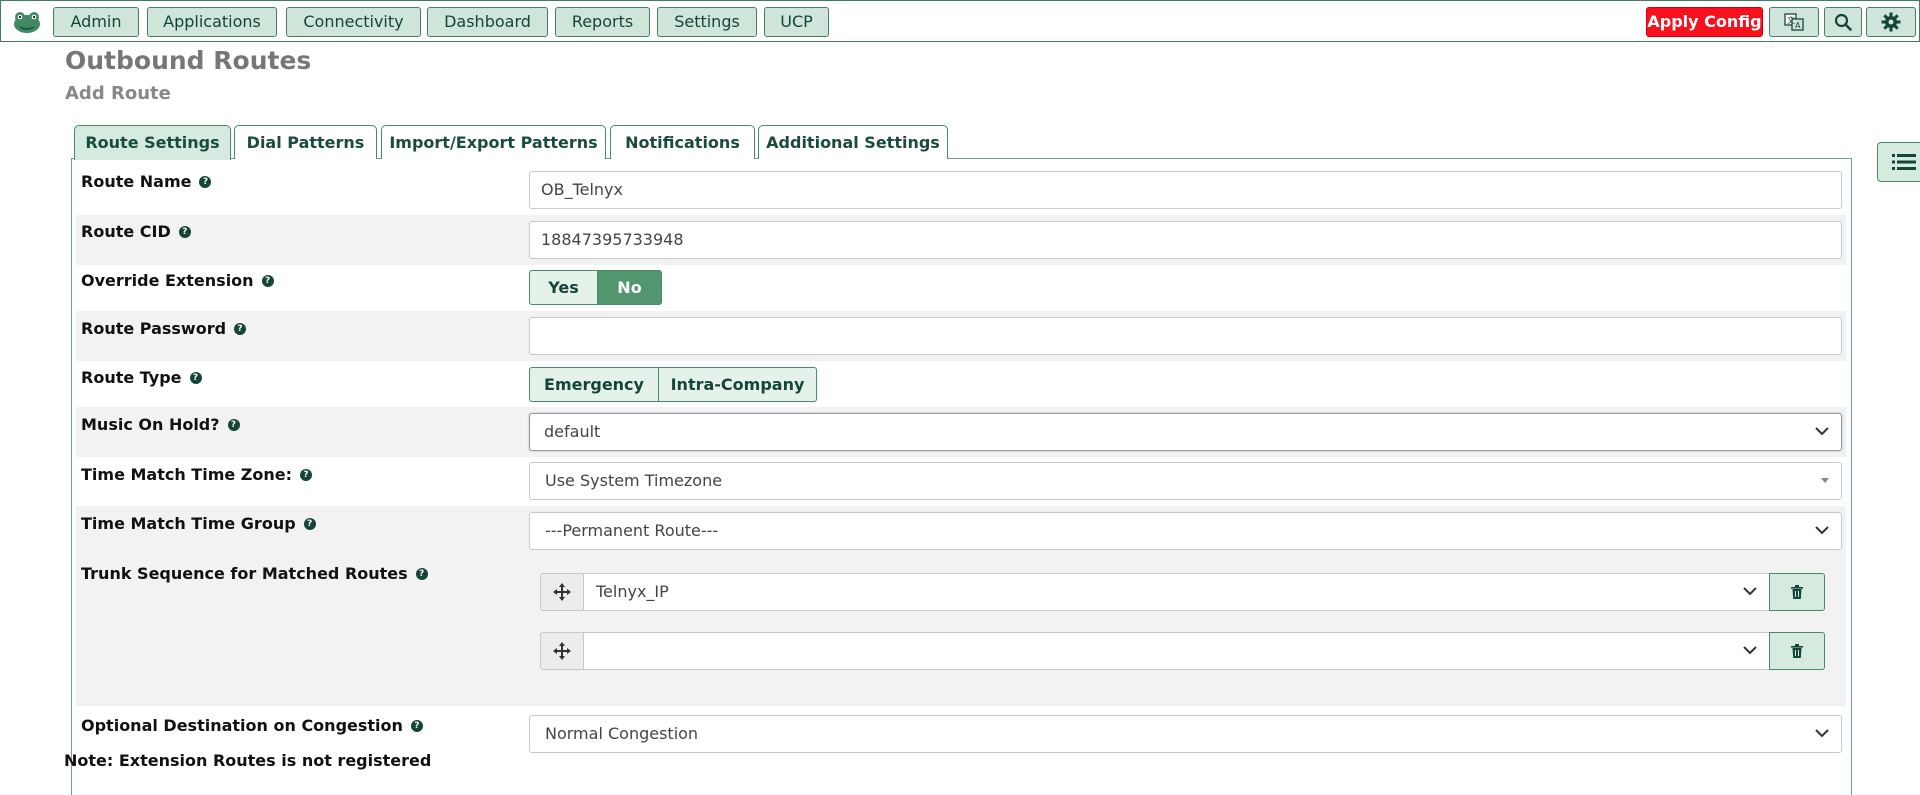  What do you see at coordinates (152, 142) in the screenshot?
I see `tab-route-settings: Route Settings` at bounding box center [152, 142].